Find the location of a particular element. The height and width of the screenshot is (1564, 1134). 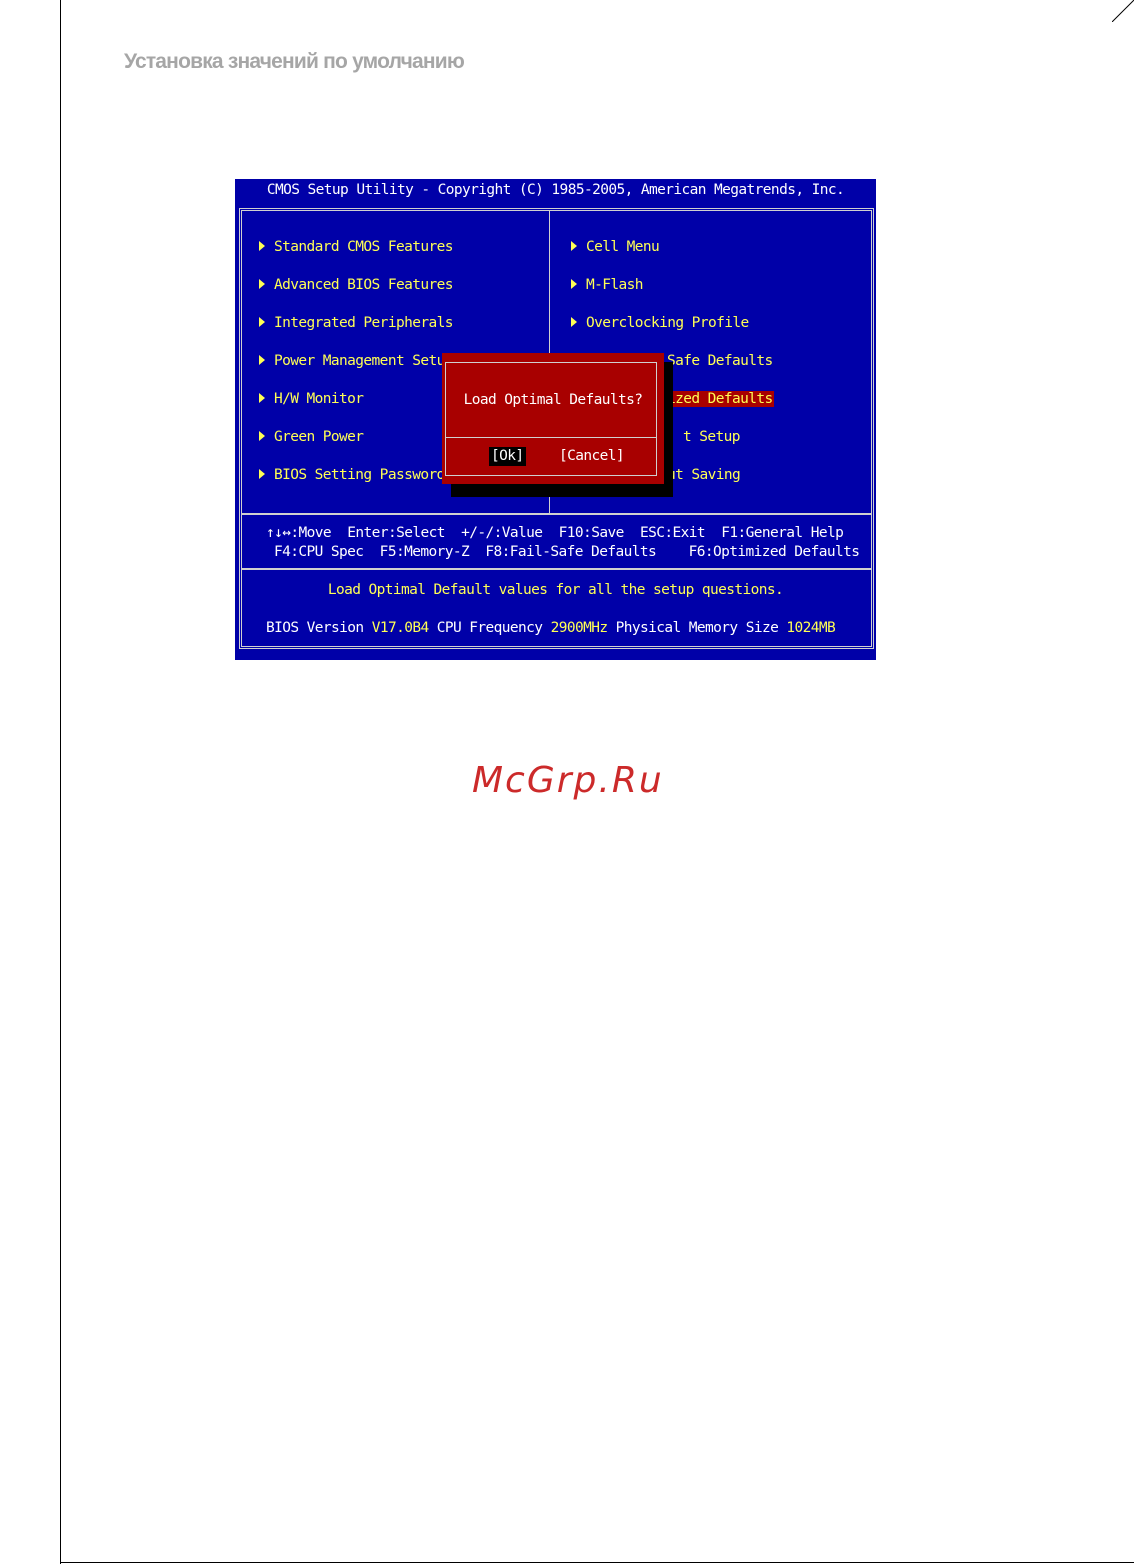

memory-size-label: Physical Memory Size is located at coordinates (697, 628).